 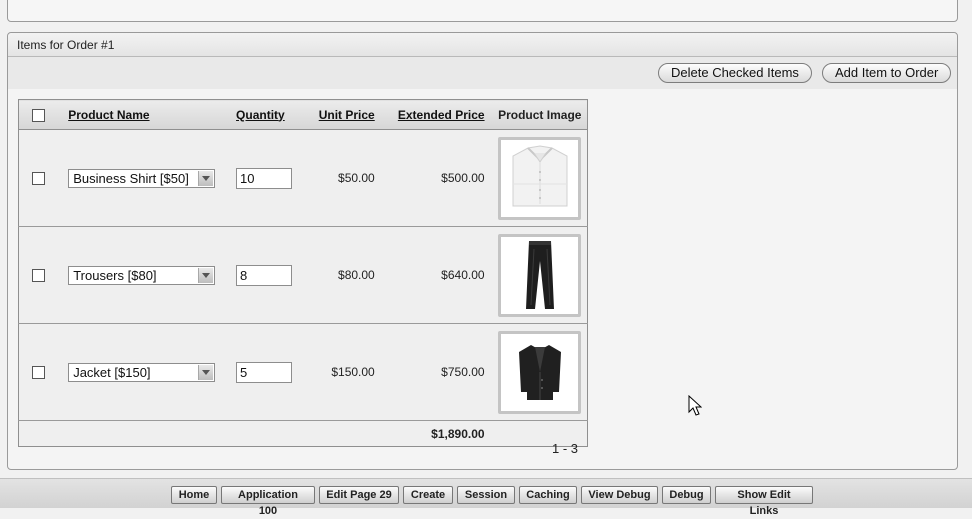 I want to click on application-button: Application 100, so click(x=268, y=501).